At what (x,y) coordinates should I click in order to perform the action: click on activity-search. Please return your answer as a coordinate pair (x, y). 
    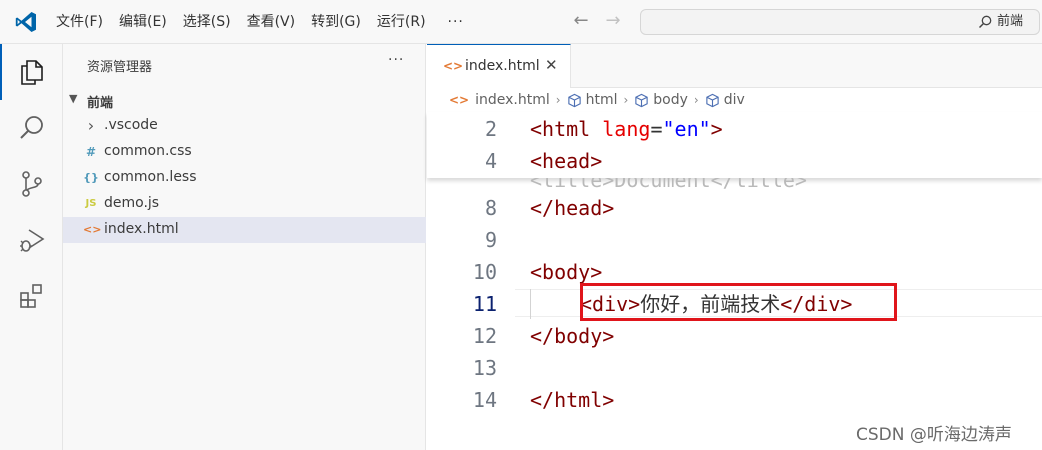
    Looking at the image, I should click on (31, 128).